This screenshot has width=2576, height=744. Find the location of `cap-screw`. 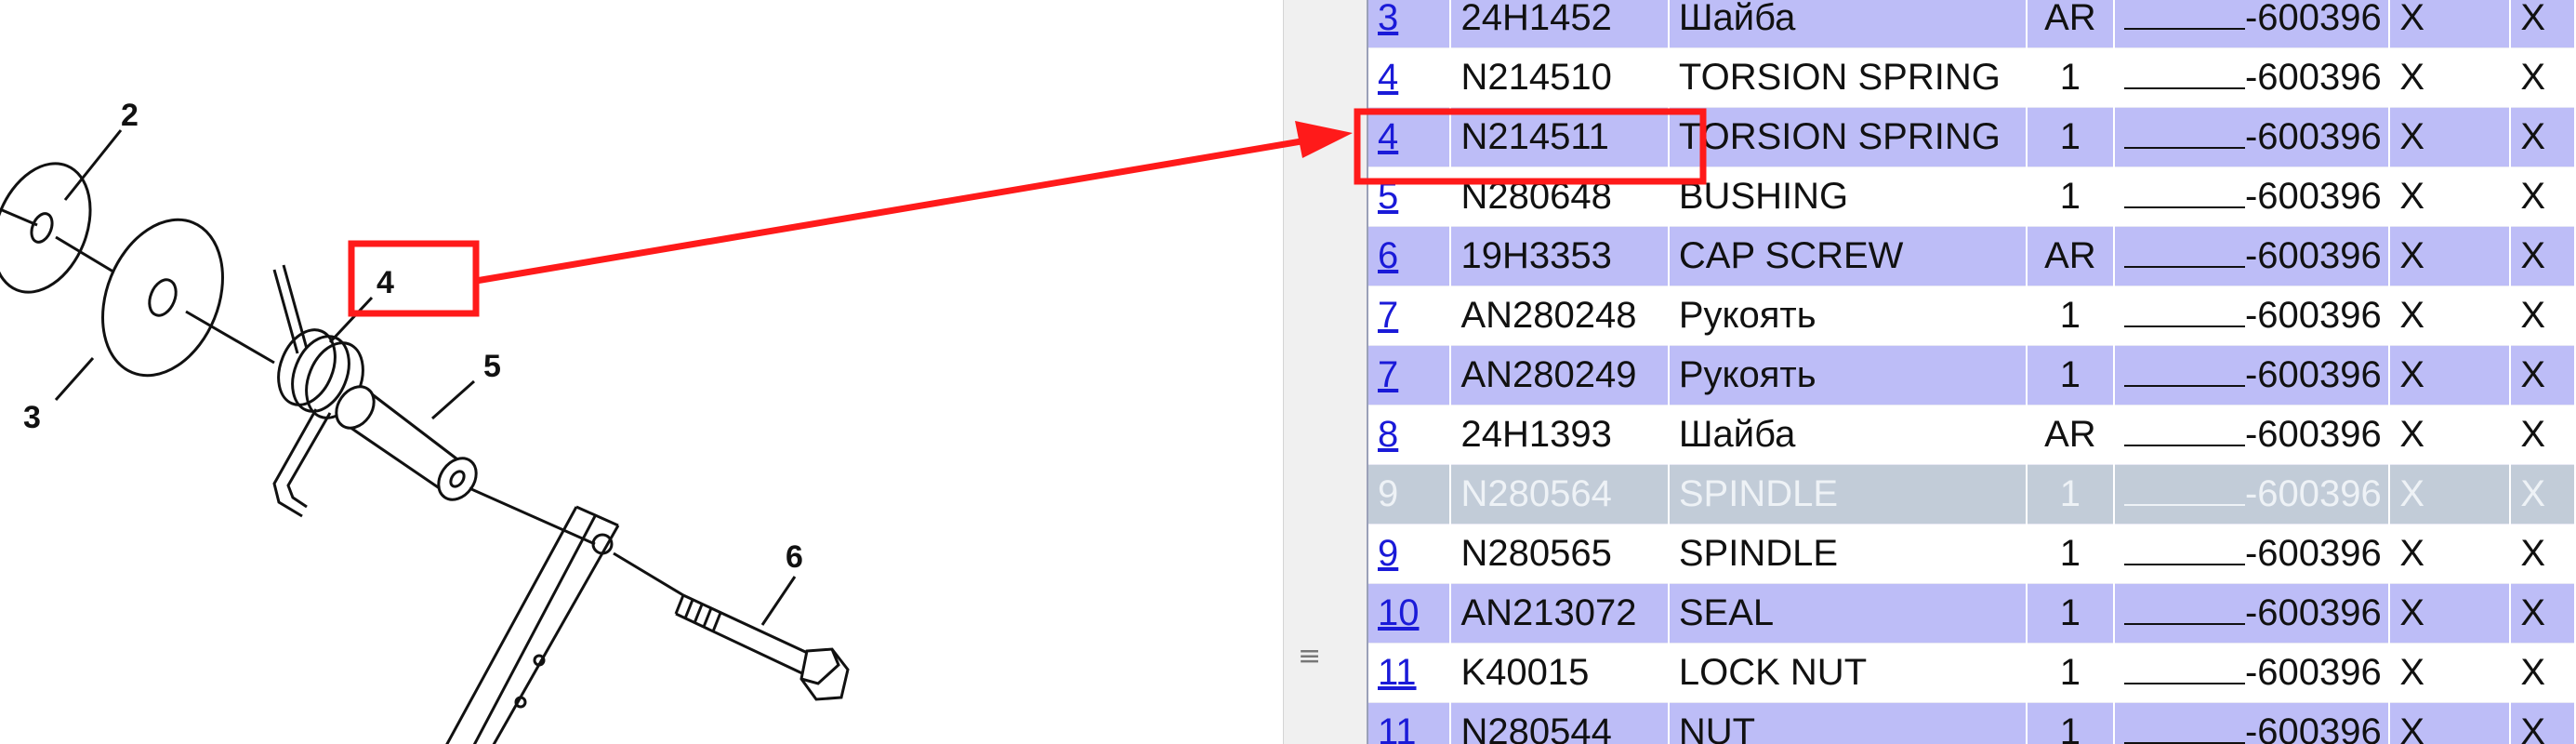

cap-screw is located at coordinates (762, 647).